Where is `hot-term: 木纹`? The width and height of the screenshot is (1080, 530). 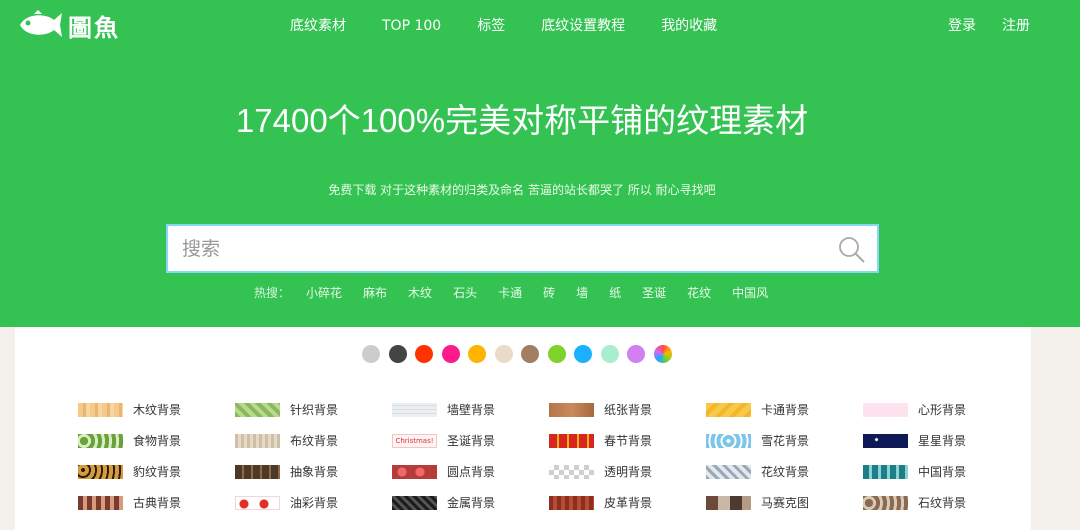 hot-term: 木纹 is located at coordinates (420, 292).